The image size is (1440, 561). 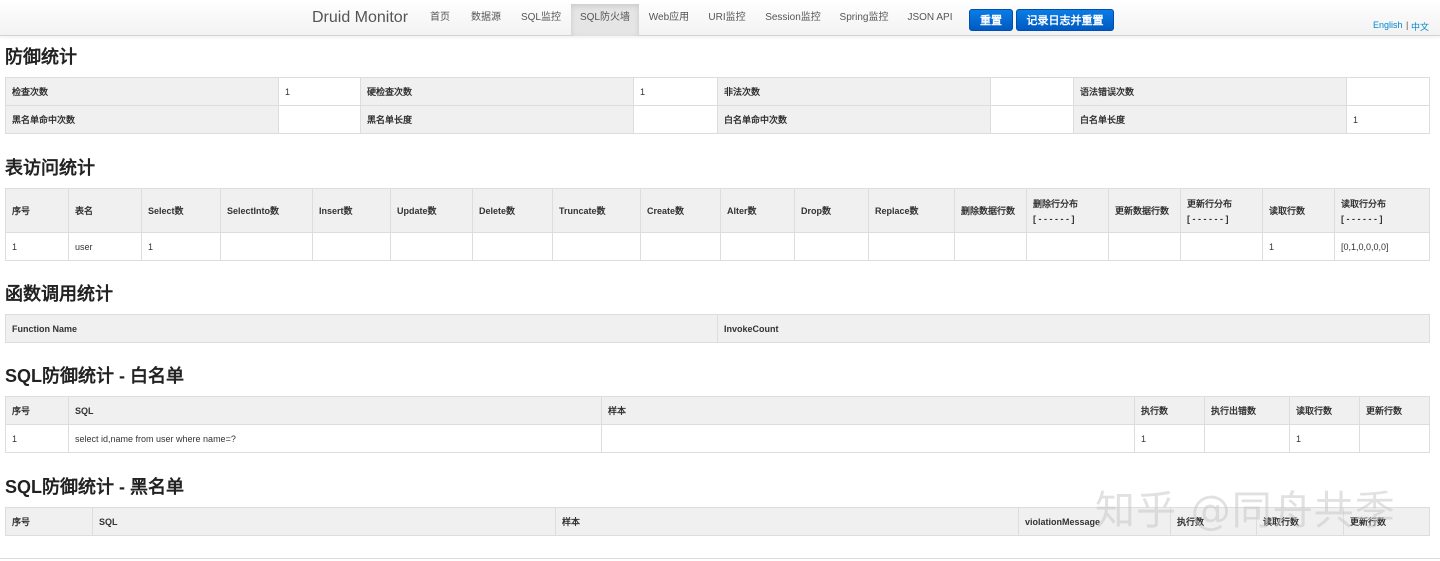 I want to click on col-select-into: SelectInto数, so click(x=266, y=210).